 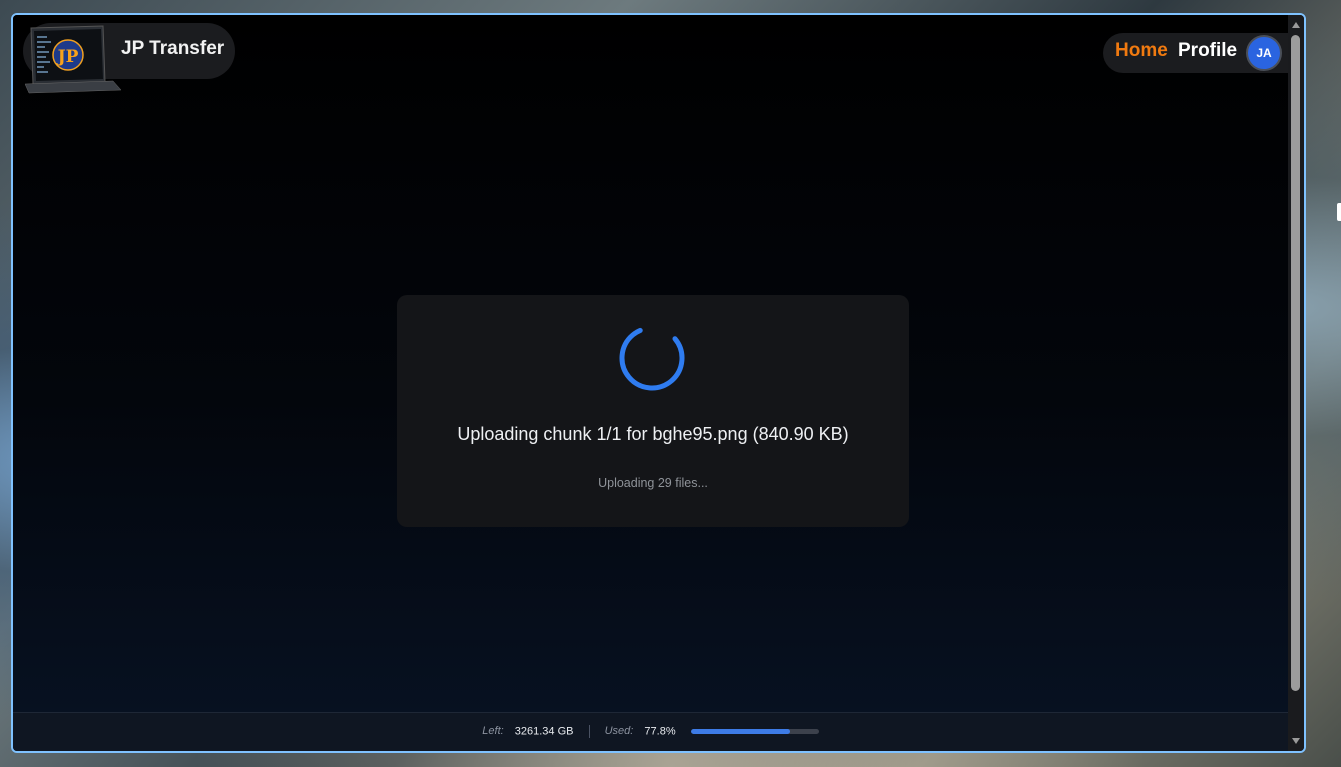 I want to click on storage-used-label: Used:, so click(x=619, y=731).